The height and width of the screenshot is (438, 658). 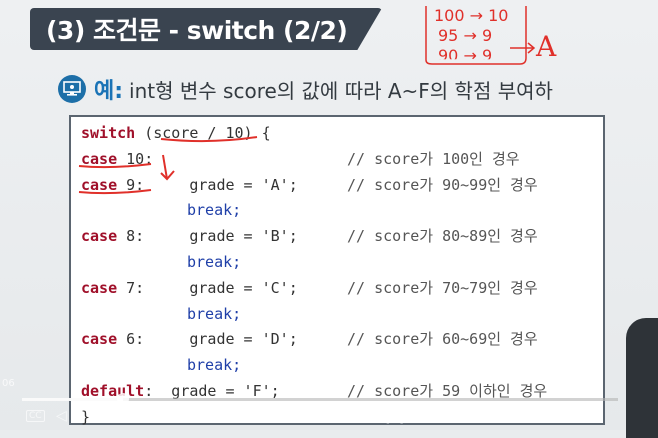 I want to click on code-comment: // score가 90~99인 경우, so click(x=442, y=184).